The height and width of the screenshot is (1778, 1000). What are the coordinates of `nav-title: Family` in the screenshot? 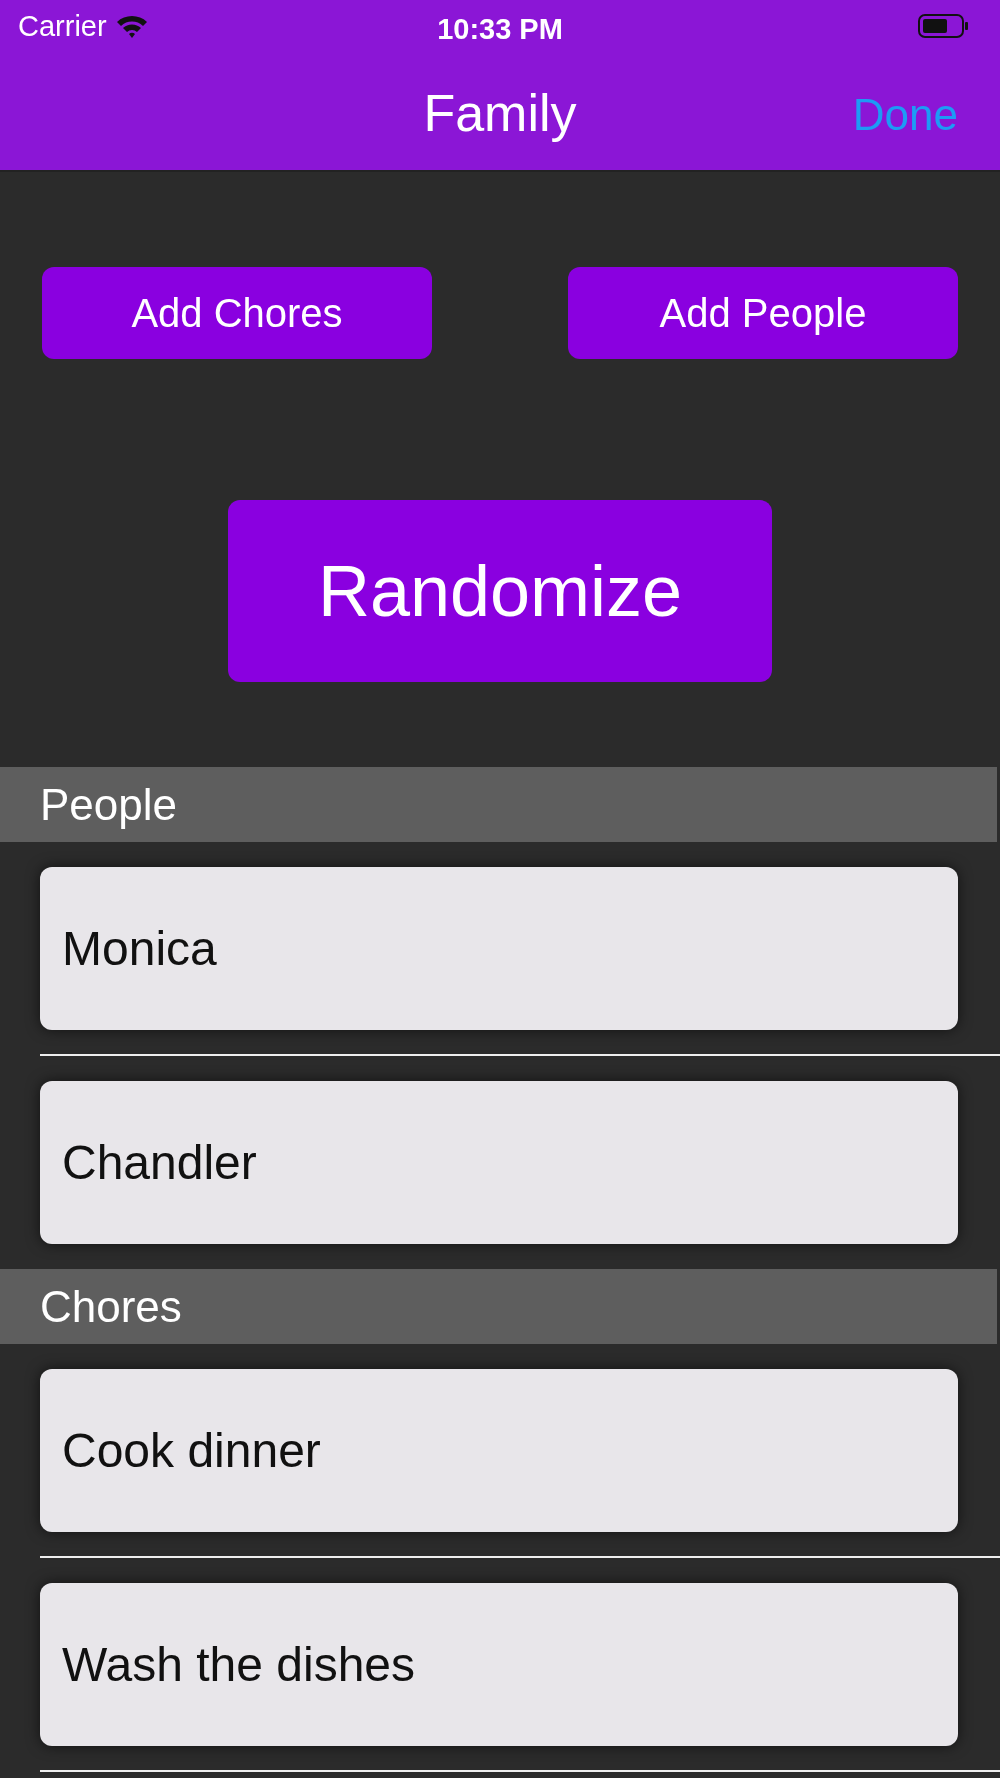 It's located at (500, 113).